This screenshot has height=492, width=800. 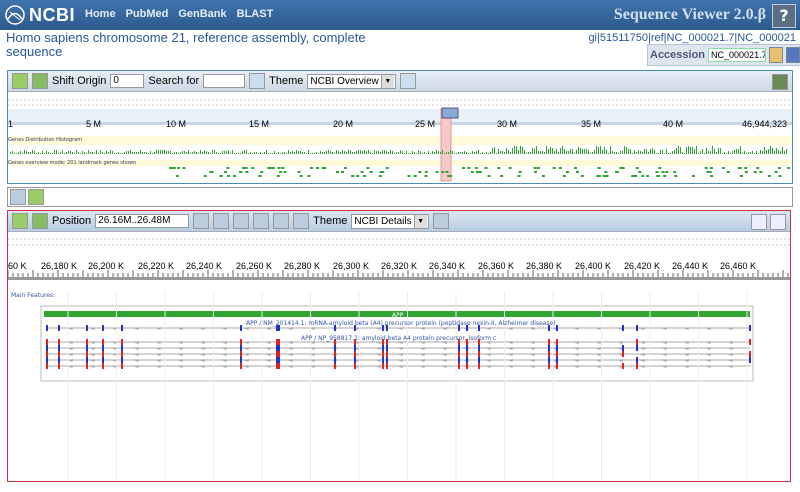 I want to click on sequence-zoom-icon, so click(x=261, y=221).